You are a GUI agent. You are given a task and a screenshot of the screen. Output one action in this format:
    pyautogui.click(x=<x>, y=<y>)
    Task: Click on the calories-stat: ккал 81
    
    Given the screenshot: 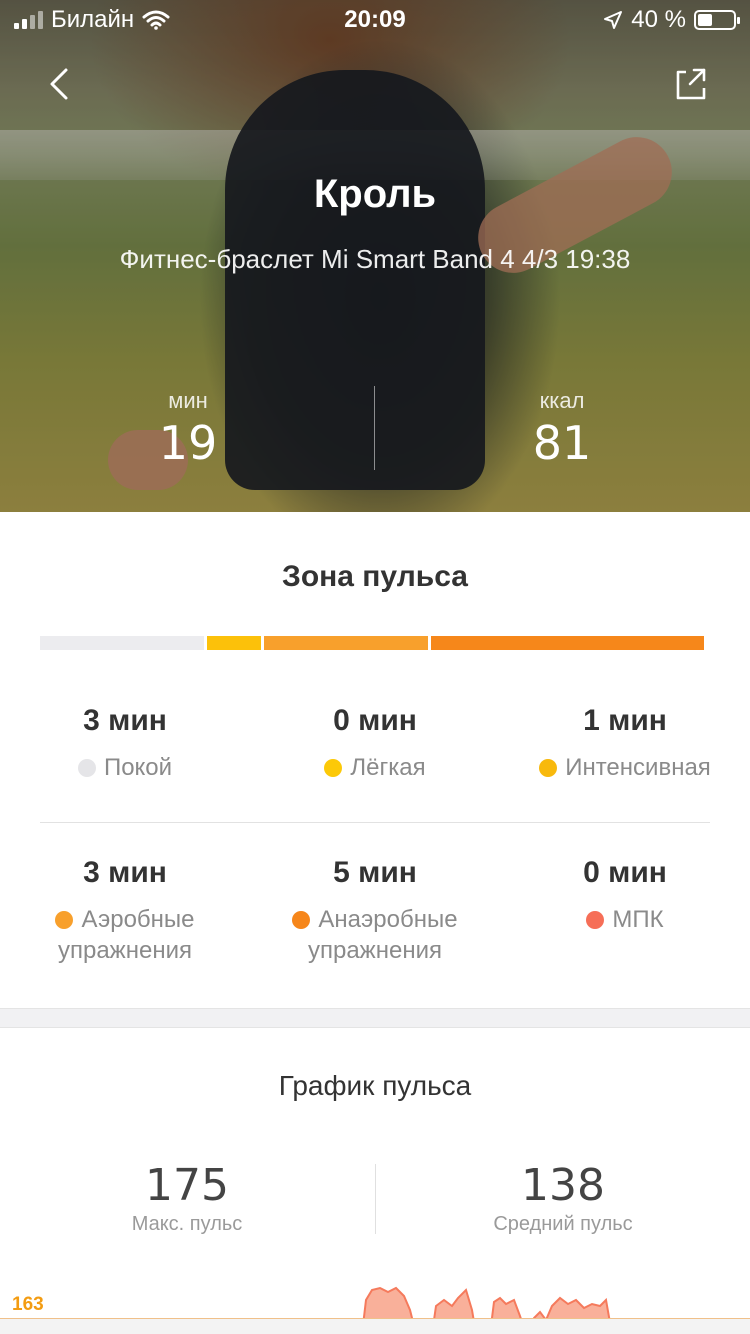 What is the action you would take?
    pyautogui.click(x=562, y=429)
    